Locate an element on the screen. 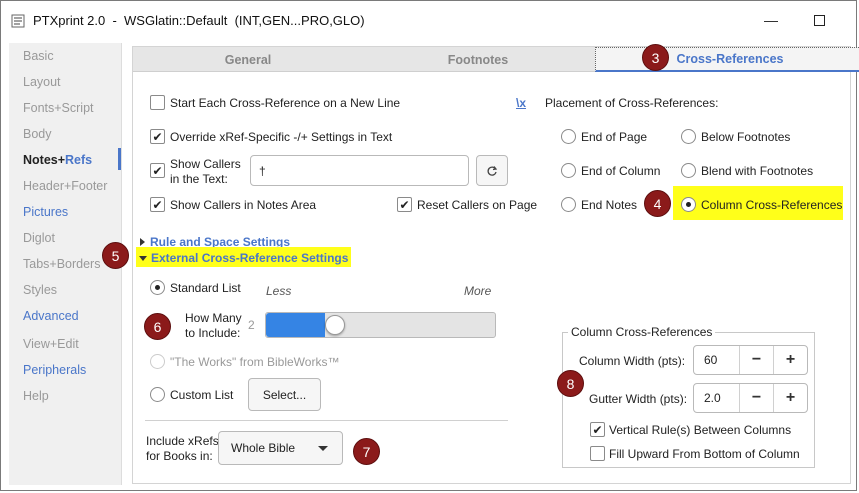 Image resolution: width=859 pixels, height=493 pixels. fill-upward-checkbox is located at coordinates (597, 453).